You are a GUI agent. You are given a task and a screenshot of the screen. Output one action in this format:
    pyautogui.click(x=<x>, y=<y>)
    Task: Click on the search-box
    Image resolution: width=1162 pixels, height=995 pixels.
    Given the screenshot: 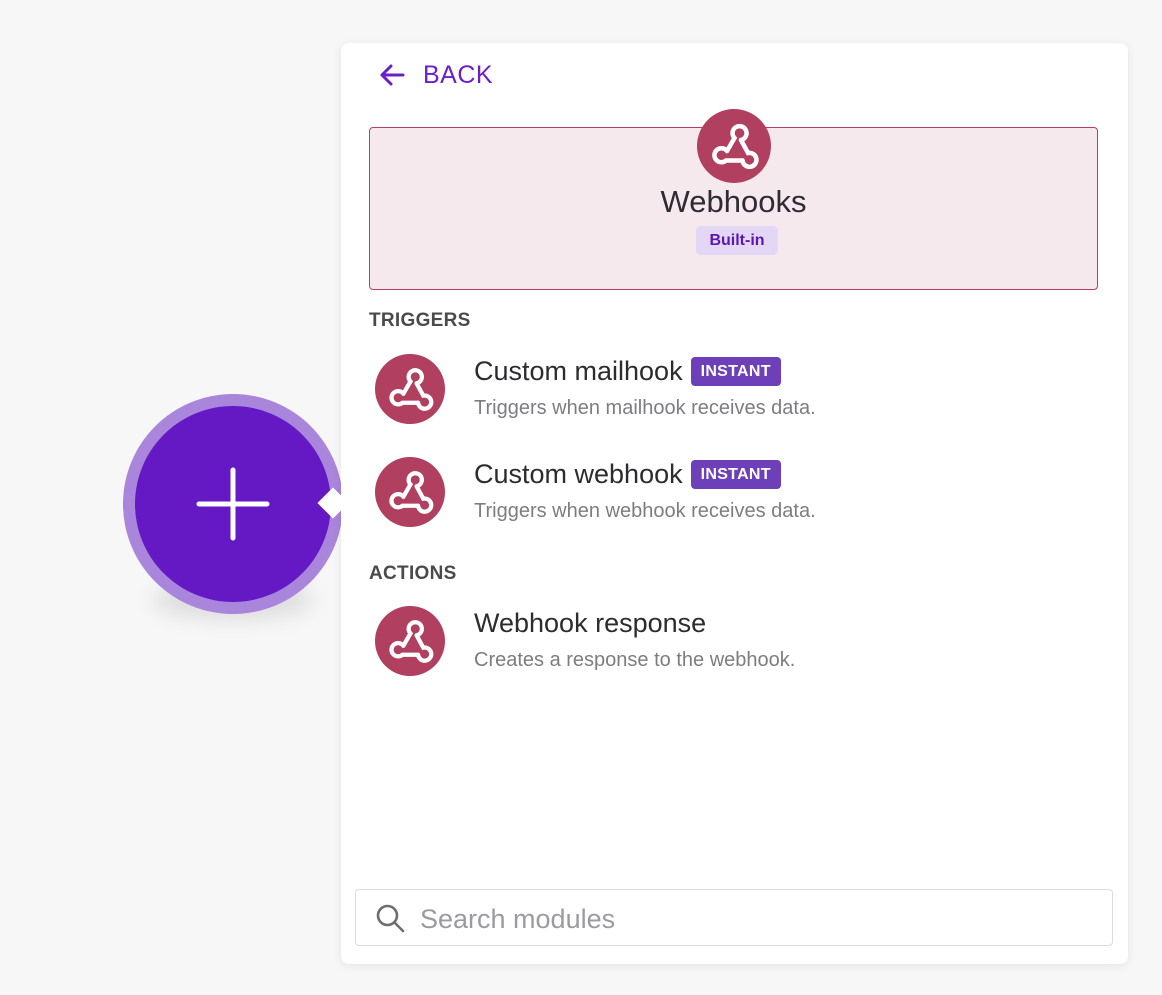 What is the action you would take?
    pyautogui.click(x=734, y=917)
    